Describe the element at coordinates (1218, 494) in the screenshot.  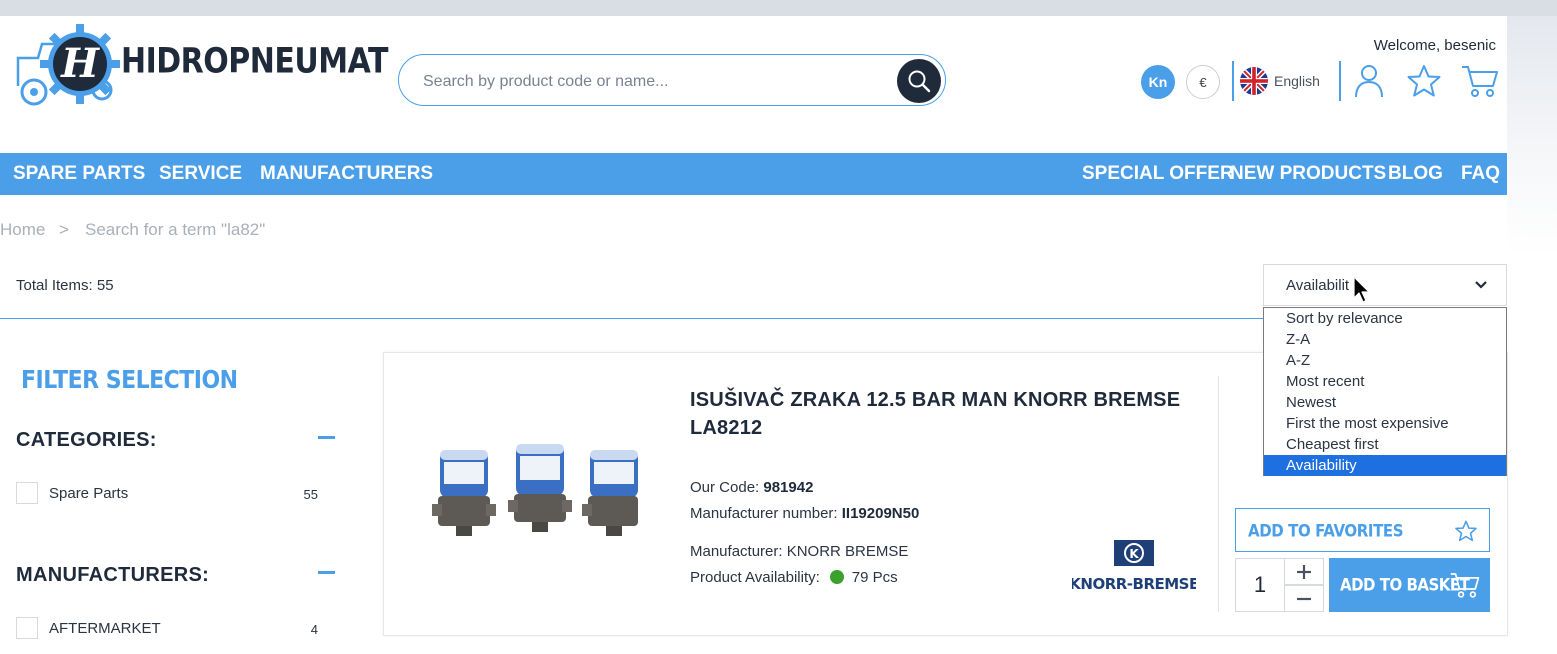
I see `card-divider` at that location.